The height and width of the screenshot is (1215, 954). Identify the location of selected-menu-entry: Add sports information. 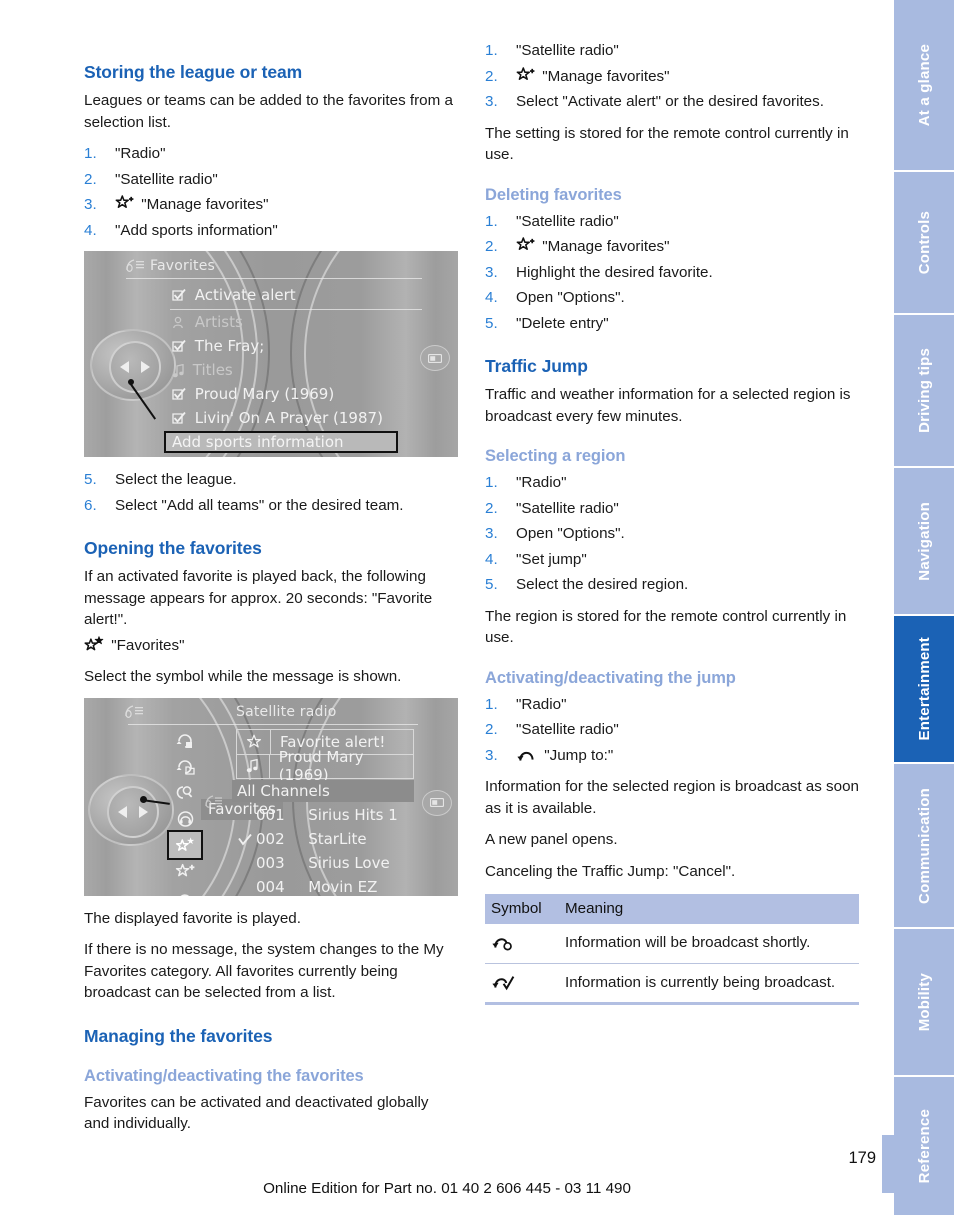
(281, 442).